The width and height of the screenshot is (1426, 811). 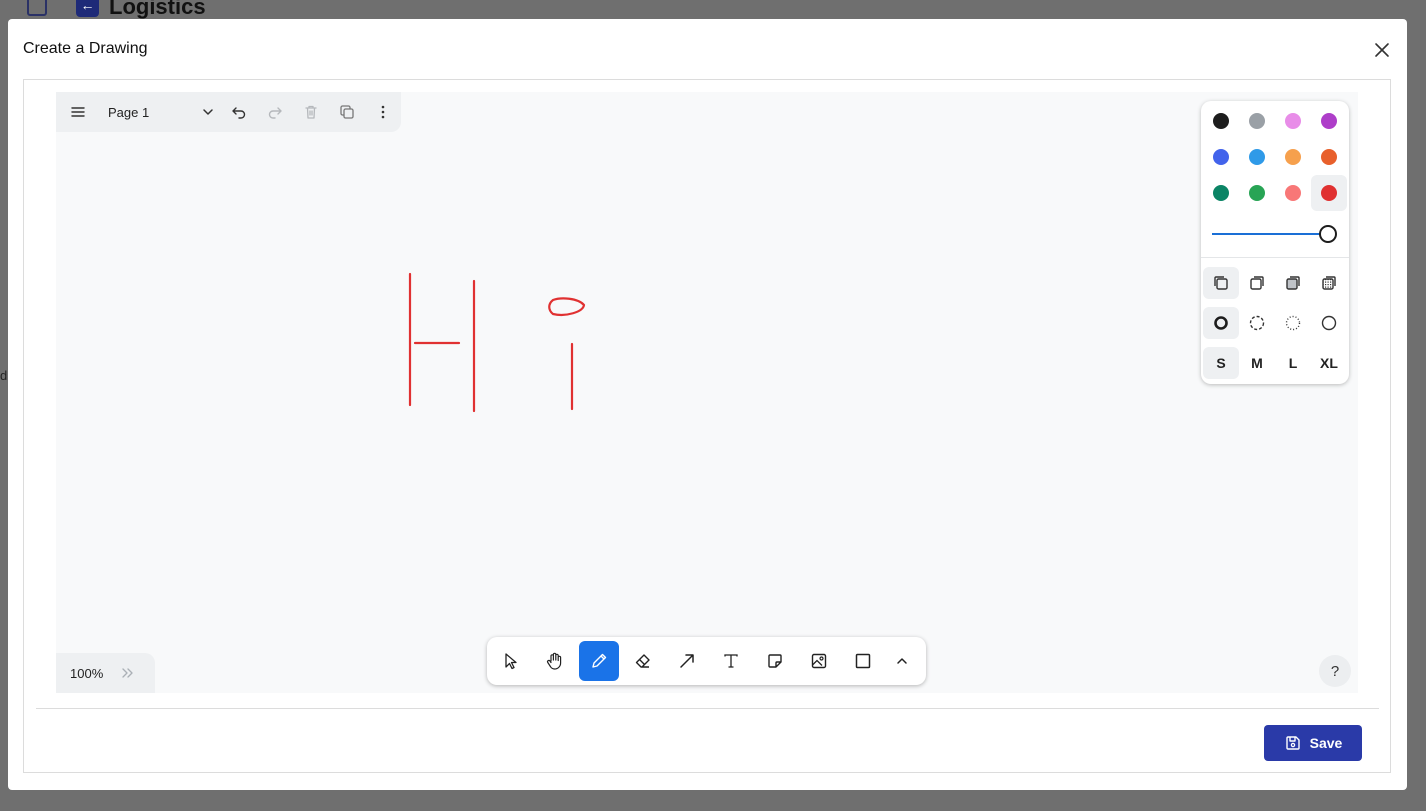 What do you see at coordinates (157, 9) in the screenshot?
I see `background-page-title: Logistics` at bounding box center [157, 9].